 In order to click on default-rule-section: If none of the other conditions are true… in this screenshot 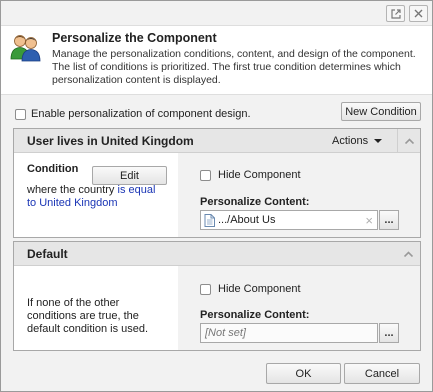, I will do `click(96, 308)`.